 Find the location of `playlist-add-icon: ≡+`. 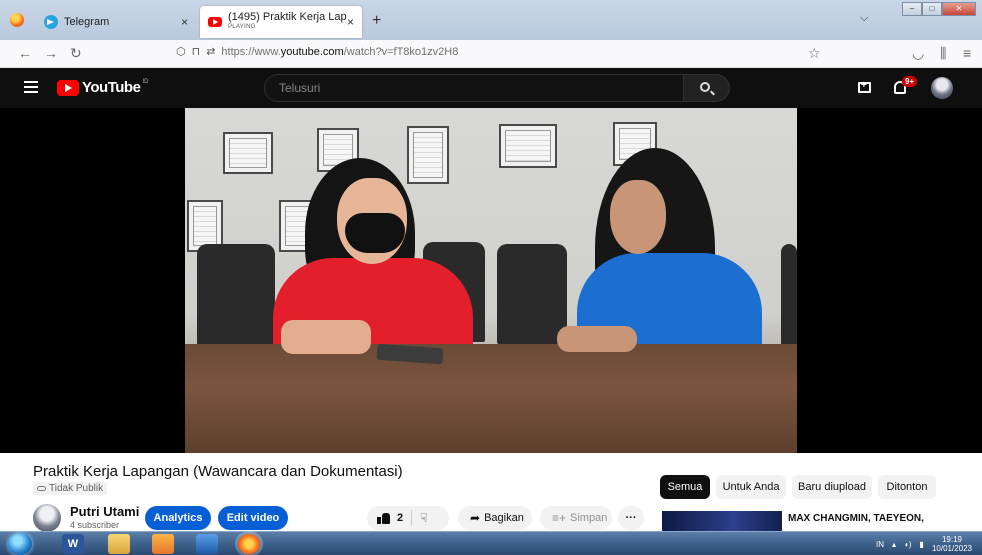

playlist-add-icon: ≡+ is located at coordinates (559, 518).